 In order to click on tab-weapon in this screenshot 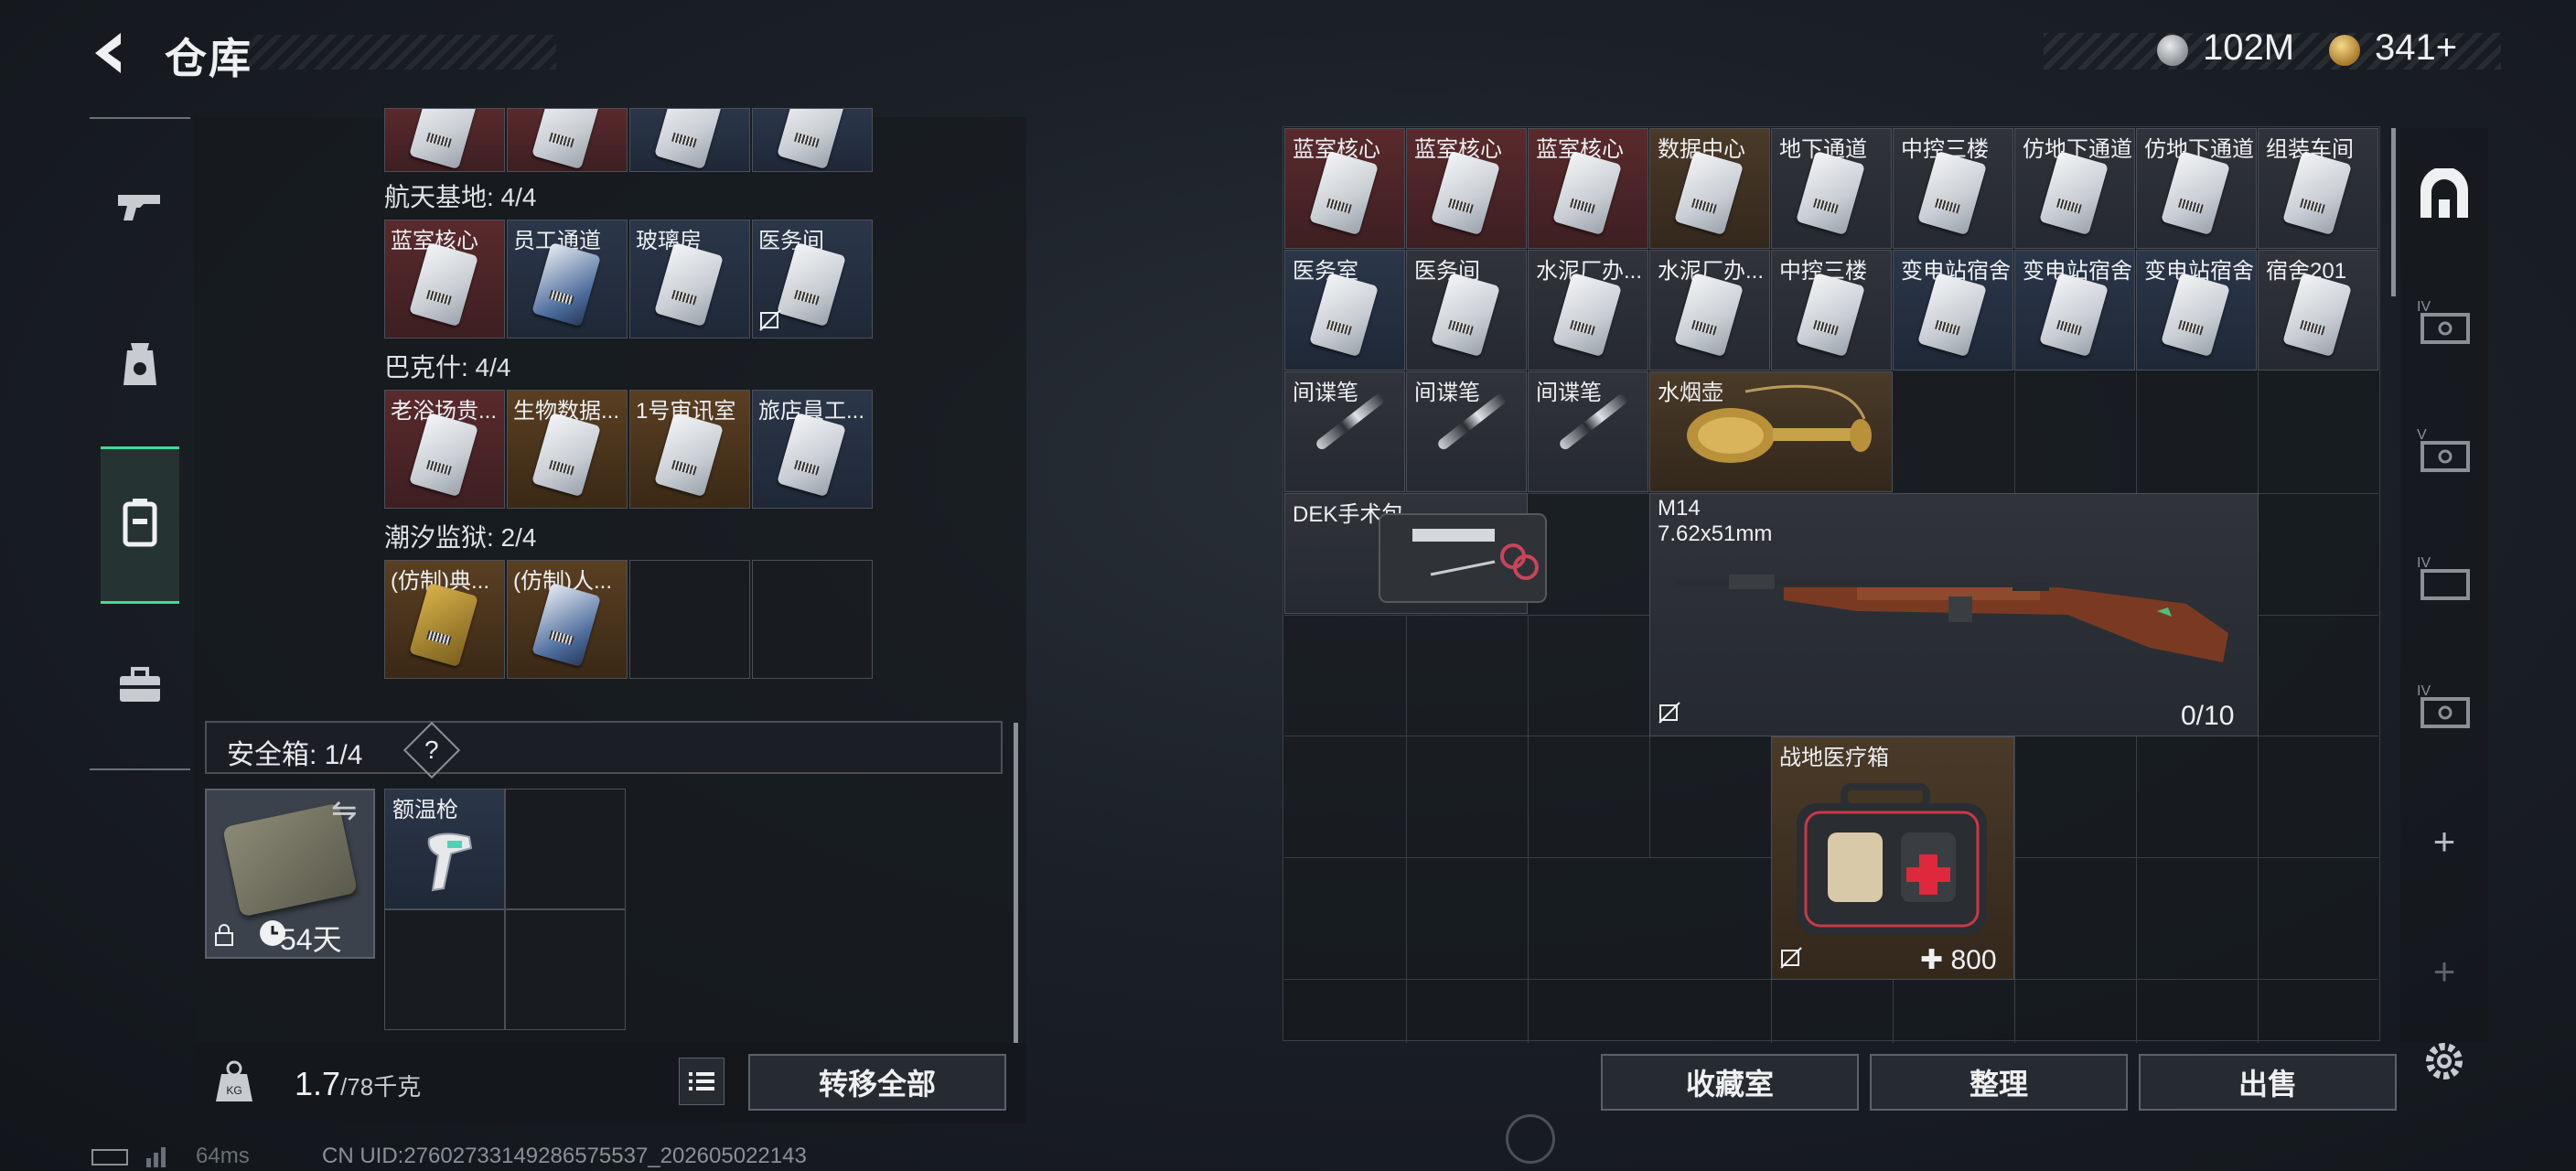, I will do `click(140, 206)`.